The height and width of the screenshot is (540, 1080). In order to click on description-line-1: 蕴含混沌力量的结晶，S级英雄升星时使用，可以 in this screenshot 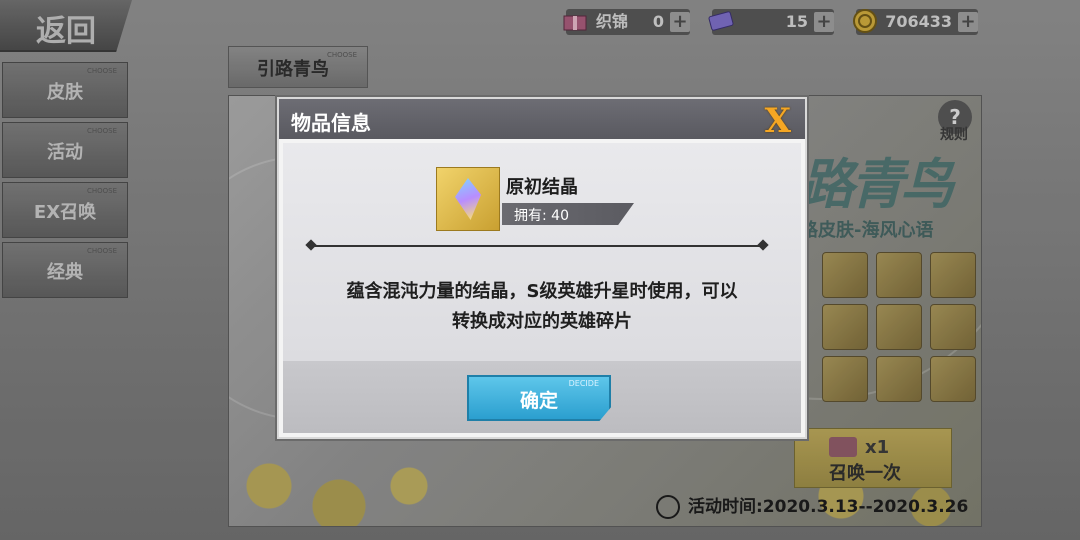, I will do `click(542, 291)`.